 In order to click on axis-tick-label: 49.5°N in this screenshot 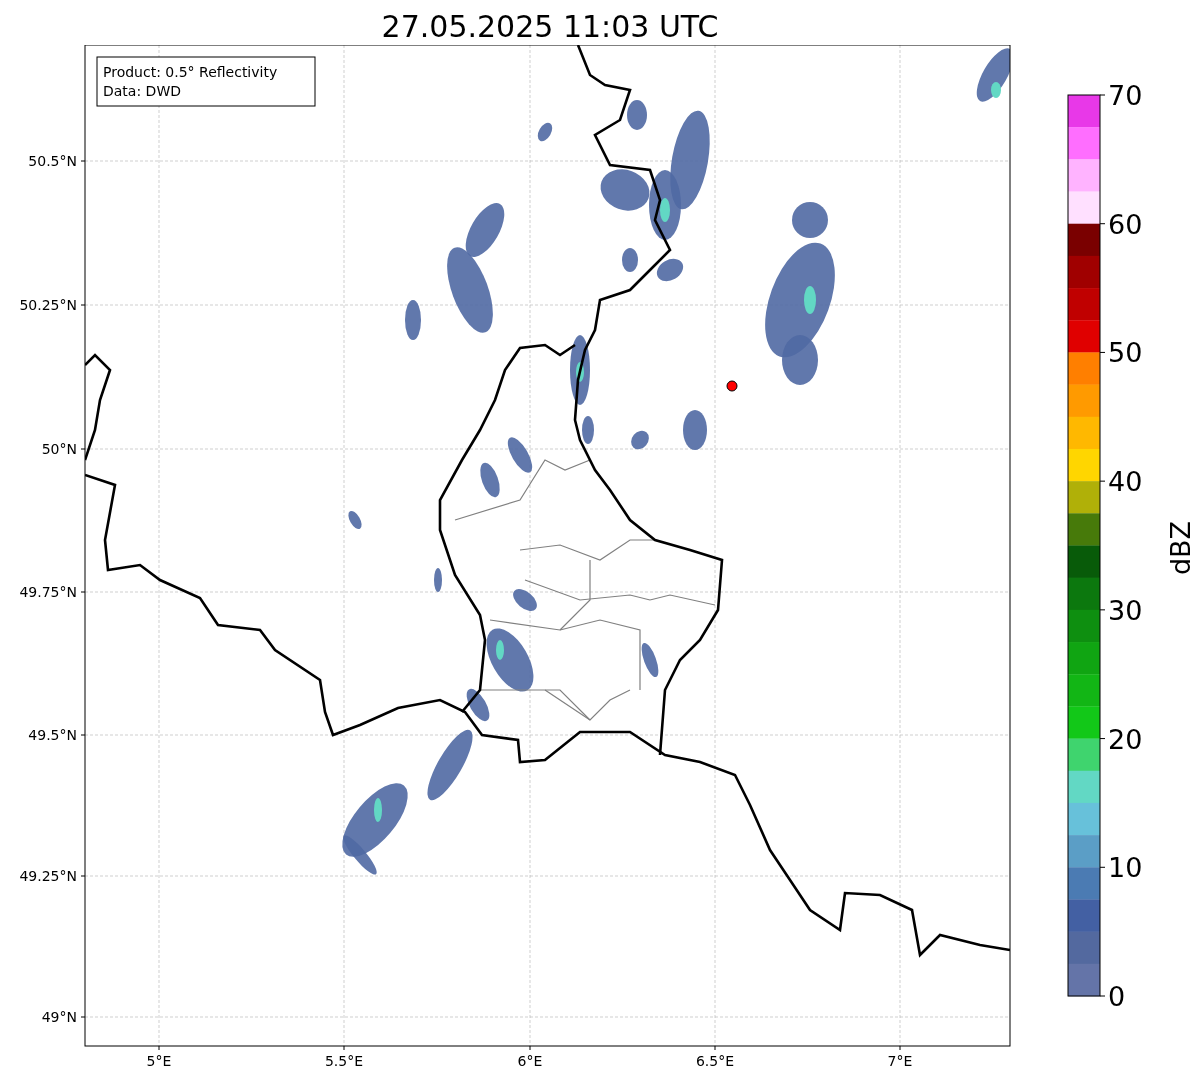, I will do `click(52, 735)`.